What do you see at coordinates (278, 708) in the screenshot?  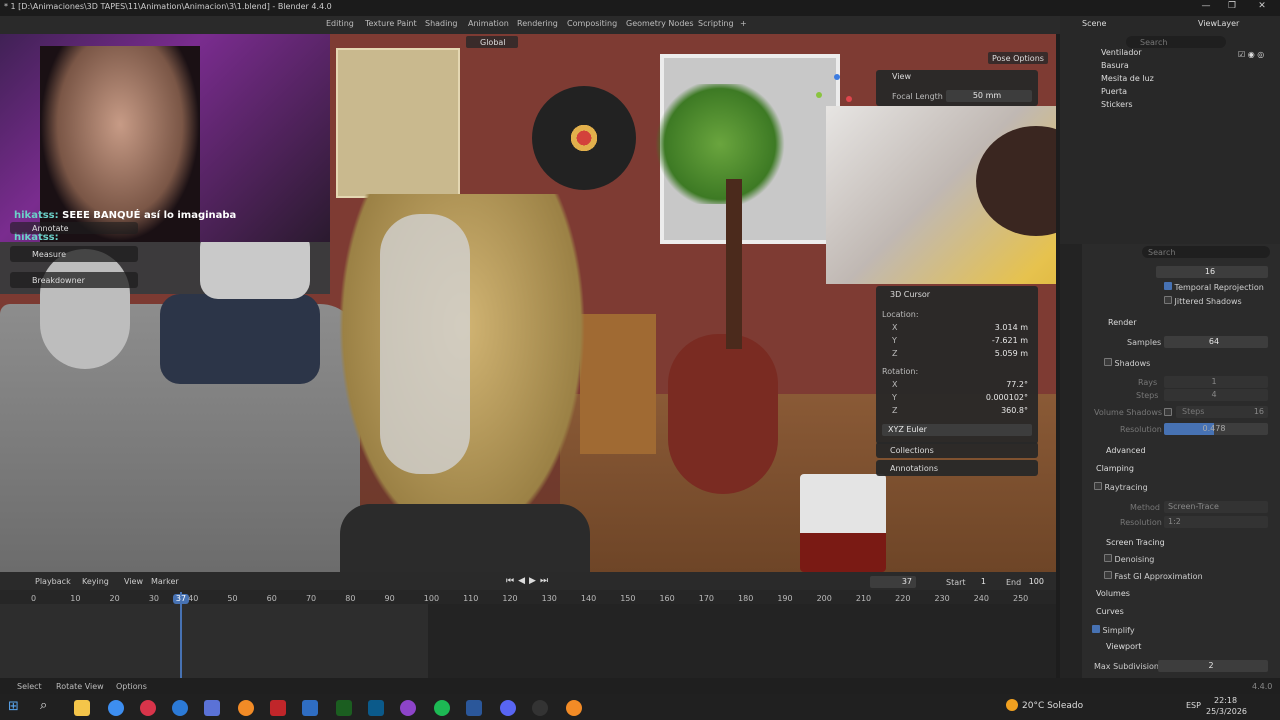 I see `video-app-icon` at bounding box center [278, 708].